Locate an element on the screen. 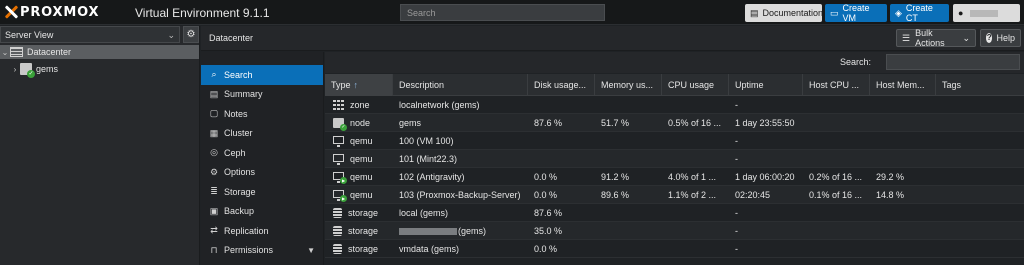 This screenshot has height=265, width=1024. table-row: storage local (gems) 87.6 % - is located at coordinates (674, 213).